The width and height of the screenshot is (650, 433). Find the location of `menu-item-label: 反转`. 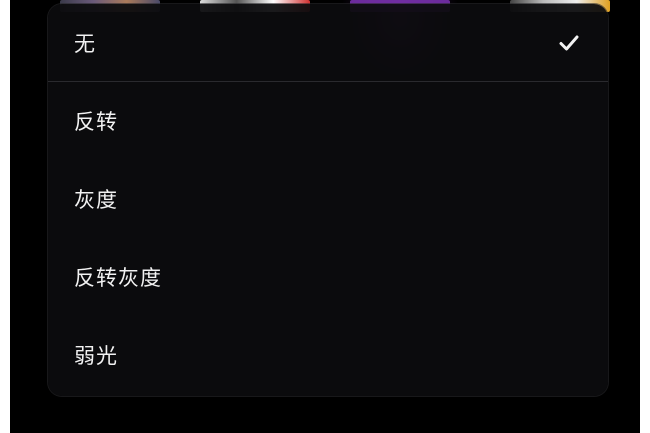

menu-item-label: 反转 is located at coordinates (96, 122).